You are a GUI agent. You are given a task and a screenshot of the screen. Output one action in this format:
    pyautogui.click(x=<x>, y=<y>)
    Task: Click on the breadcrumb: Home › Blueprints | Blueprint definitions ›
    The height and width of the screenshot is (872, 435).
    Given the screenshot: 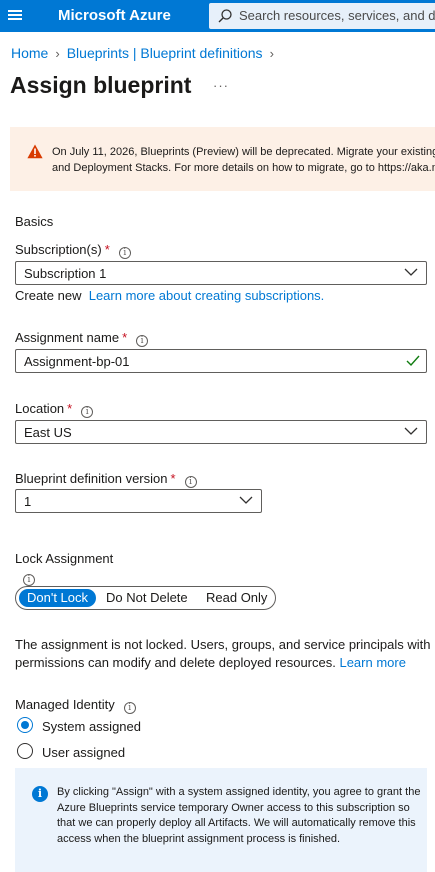 What is the action you would take?
    pyautogui.click(x=146, y=53)
    